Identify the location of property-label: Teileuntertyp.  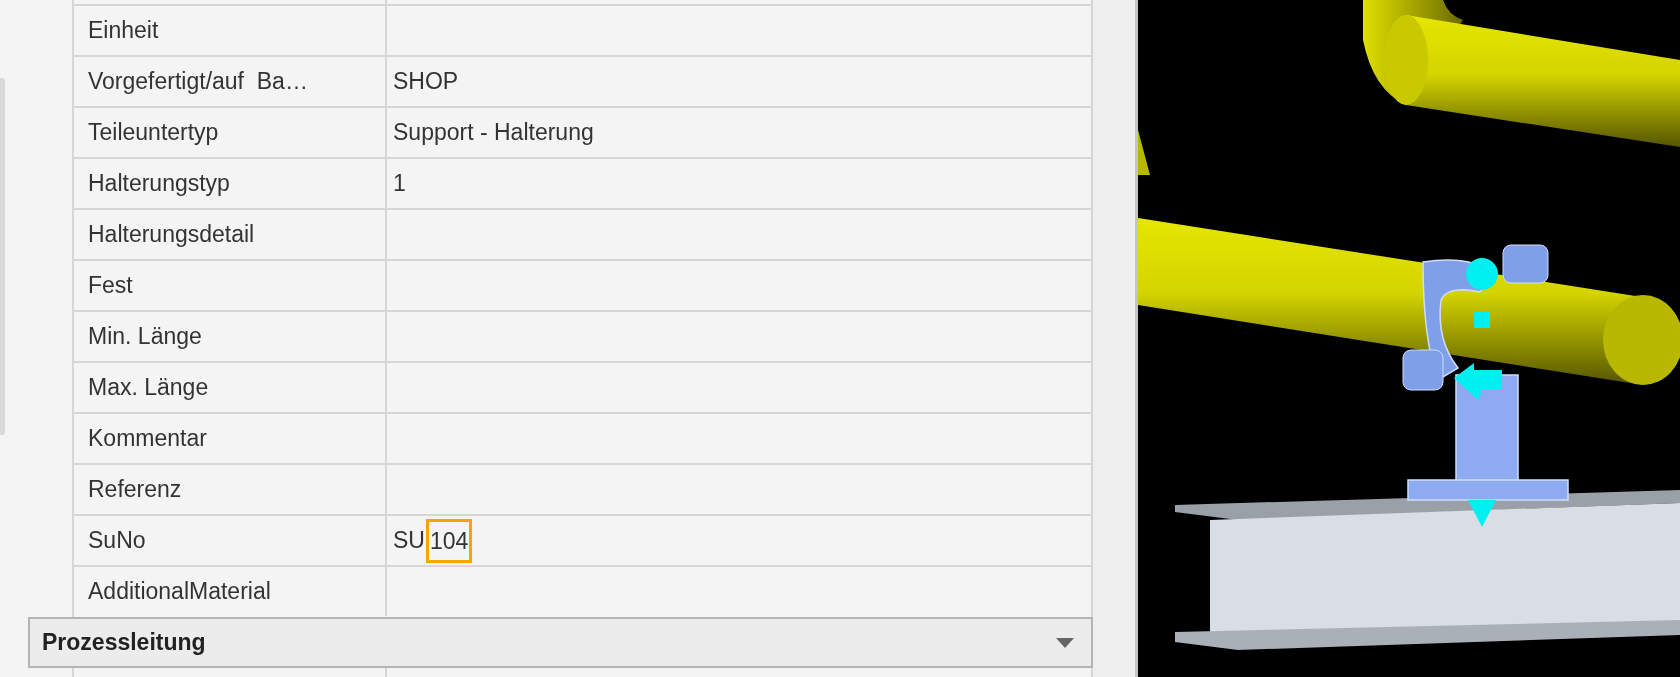
(153, 132).